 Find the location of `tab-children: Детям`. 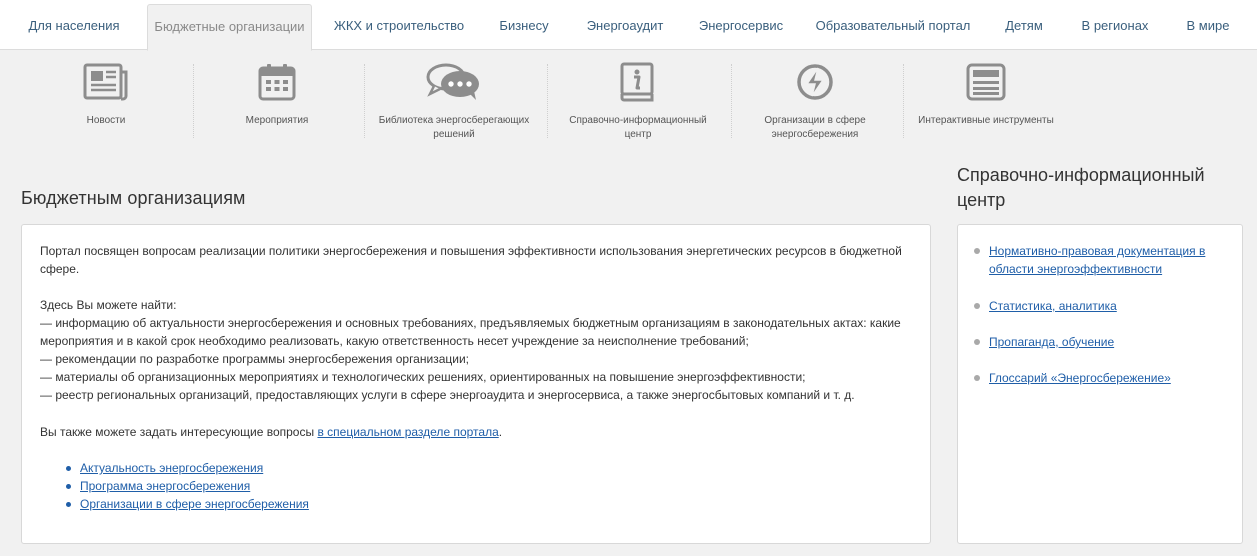

tab-children: Детям is located at coordinates (1024, 24).